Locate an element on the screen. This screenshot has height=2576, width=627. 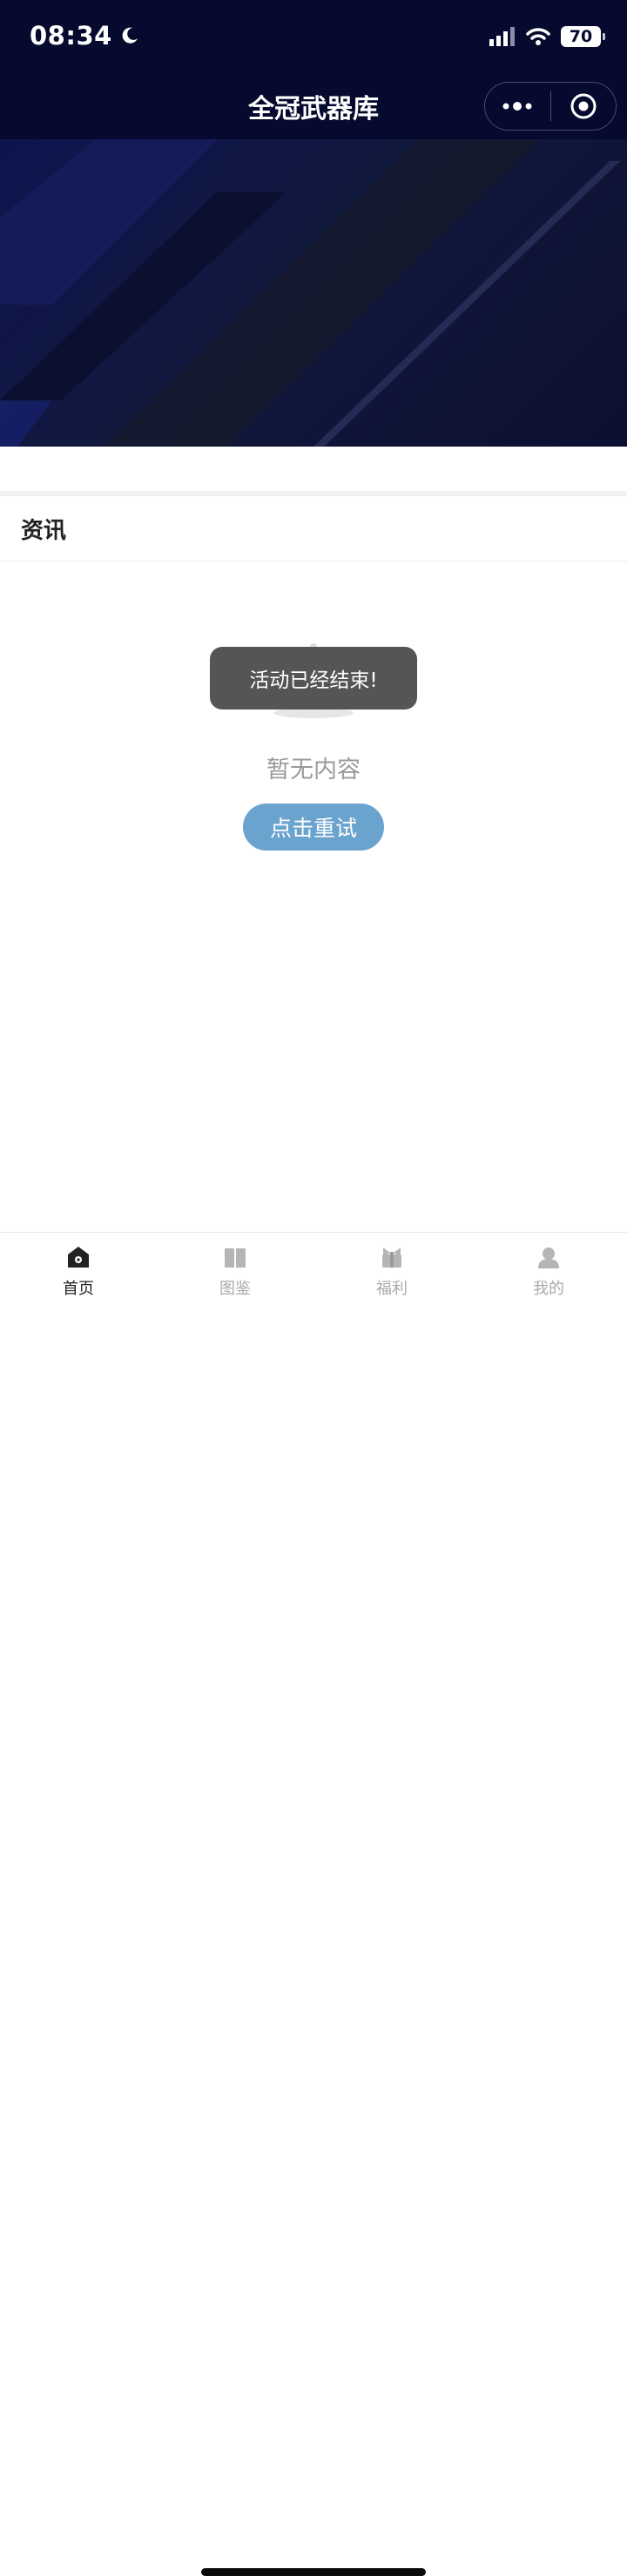
cellular-signal-icon is located at coordinates (502, 36).